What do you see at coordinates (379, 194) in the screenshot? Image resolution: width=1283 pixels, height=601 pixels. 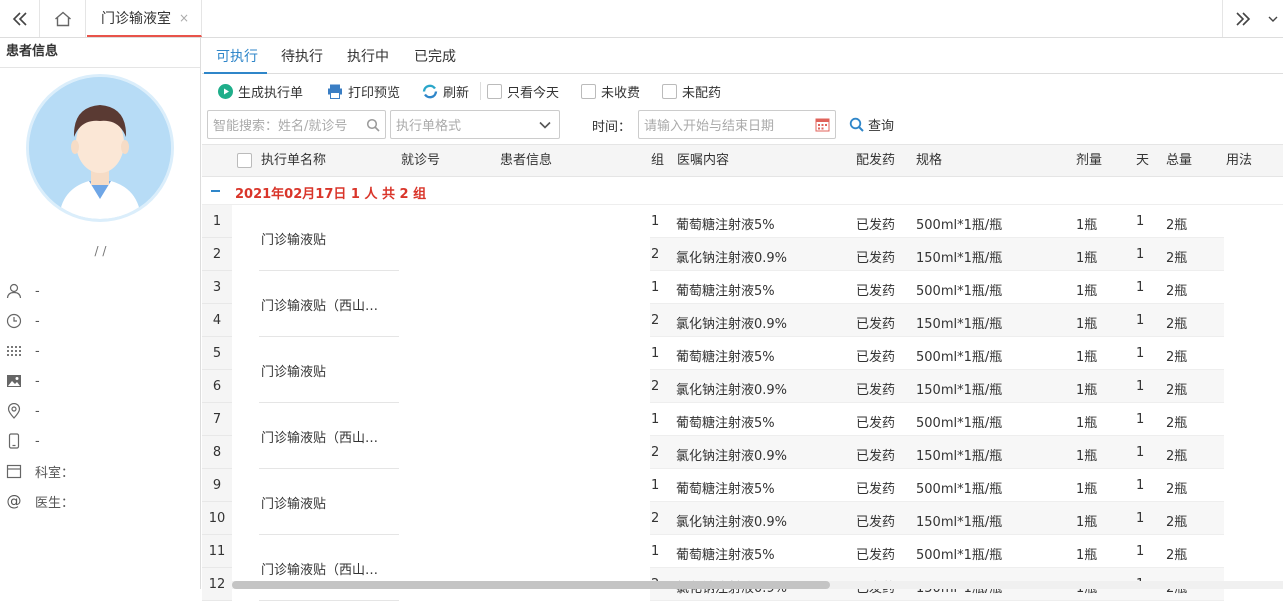 I see `group-text: 人 共` at bounding box center [379, 194].